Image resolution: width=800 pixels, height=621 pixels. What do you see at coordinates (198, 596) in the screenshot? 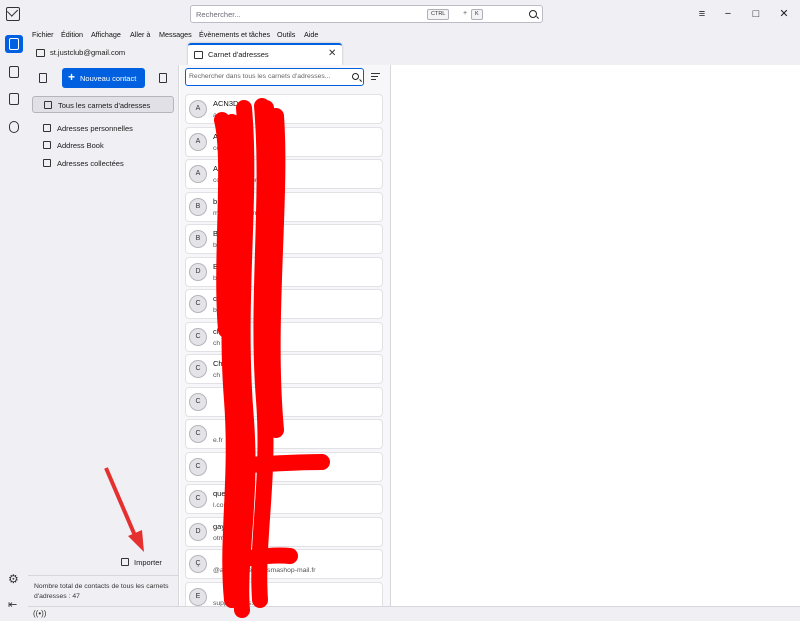
I see `avatar: E` at bounding box center [198, 596].